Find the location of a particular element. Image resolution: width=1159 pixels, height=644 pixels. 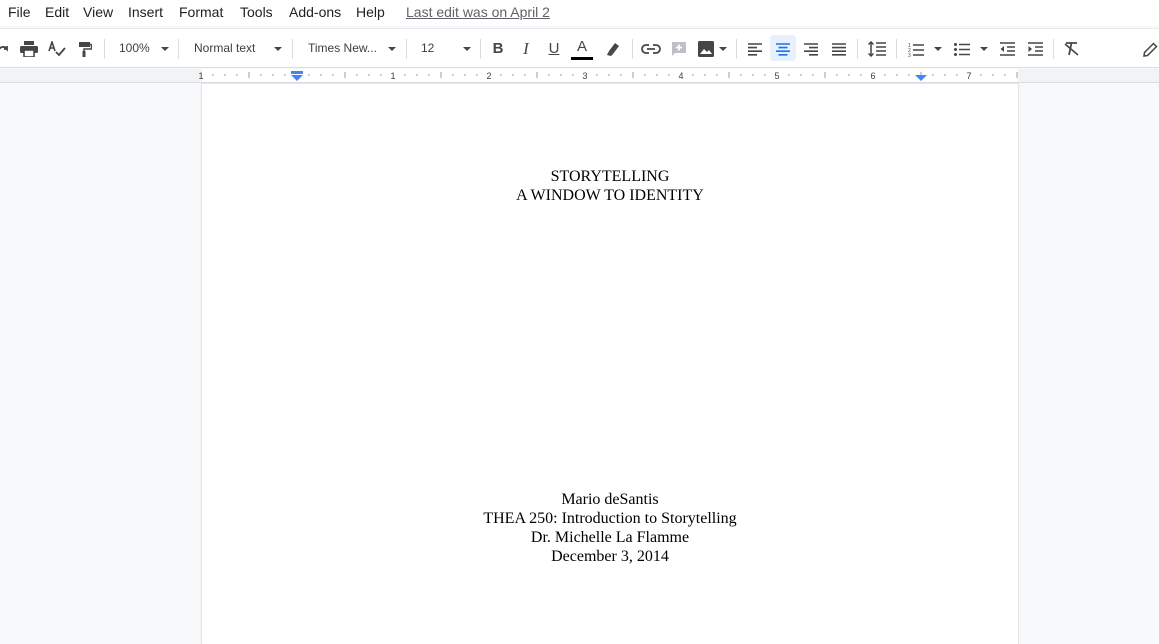

font-dropdown-arrow-icon is located at coordinates (392, 49).